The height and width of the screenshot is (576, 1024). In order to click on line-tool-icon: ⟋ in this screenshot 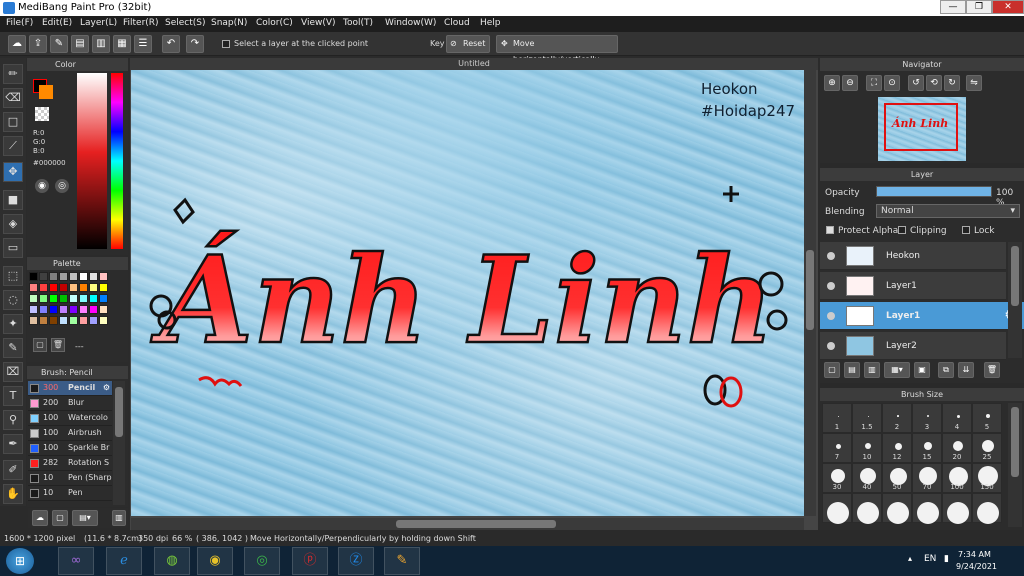, I will do `click(13, 146)`.